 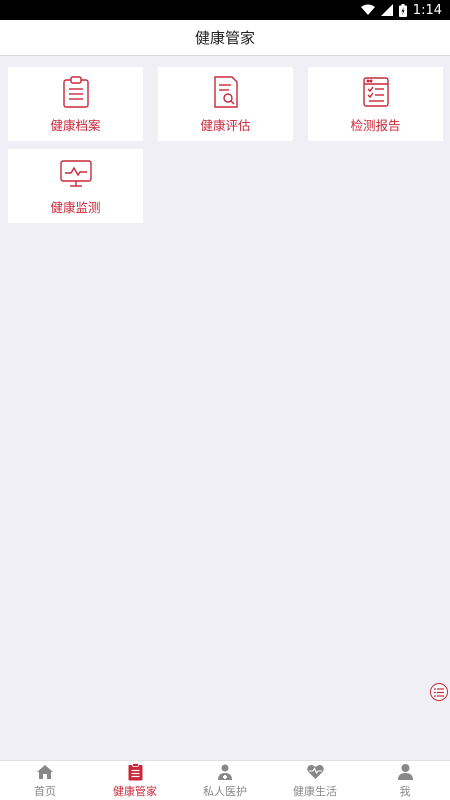 I want to click on battery-icon, so click(x=402, y=10).